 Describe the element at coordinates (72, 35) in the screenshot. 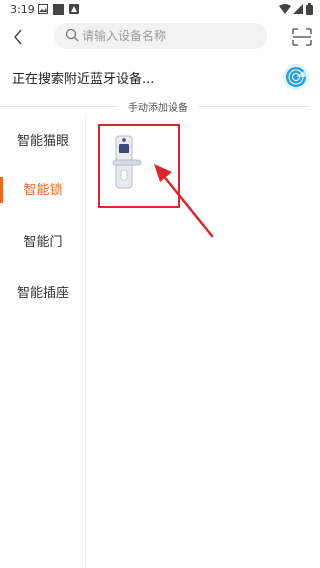

I see `search-icon` at that location.